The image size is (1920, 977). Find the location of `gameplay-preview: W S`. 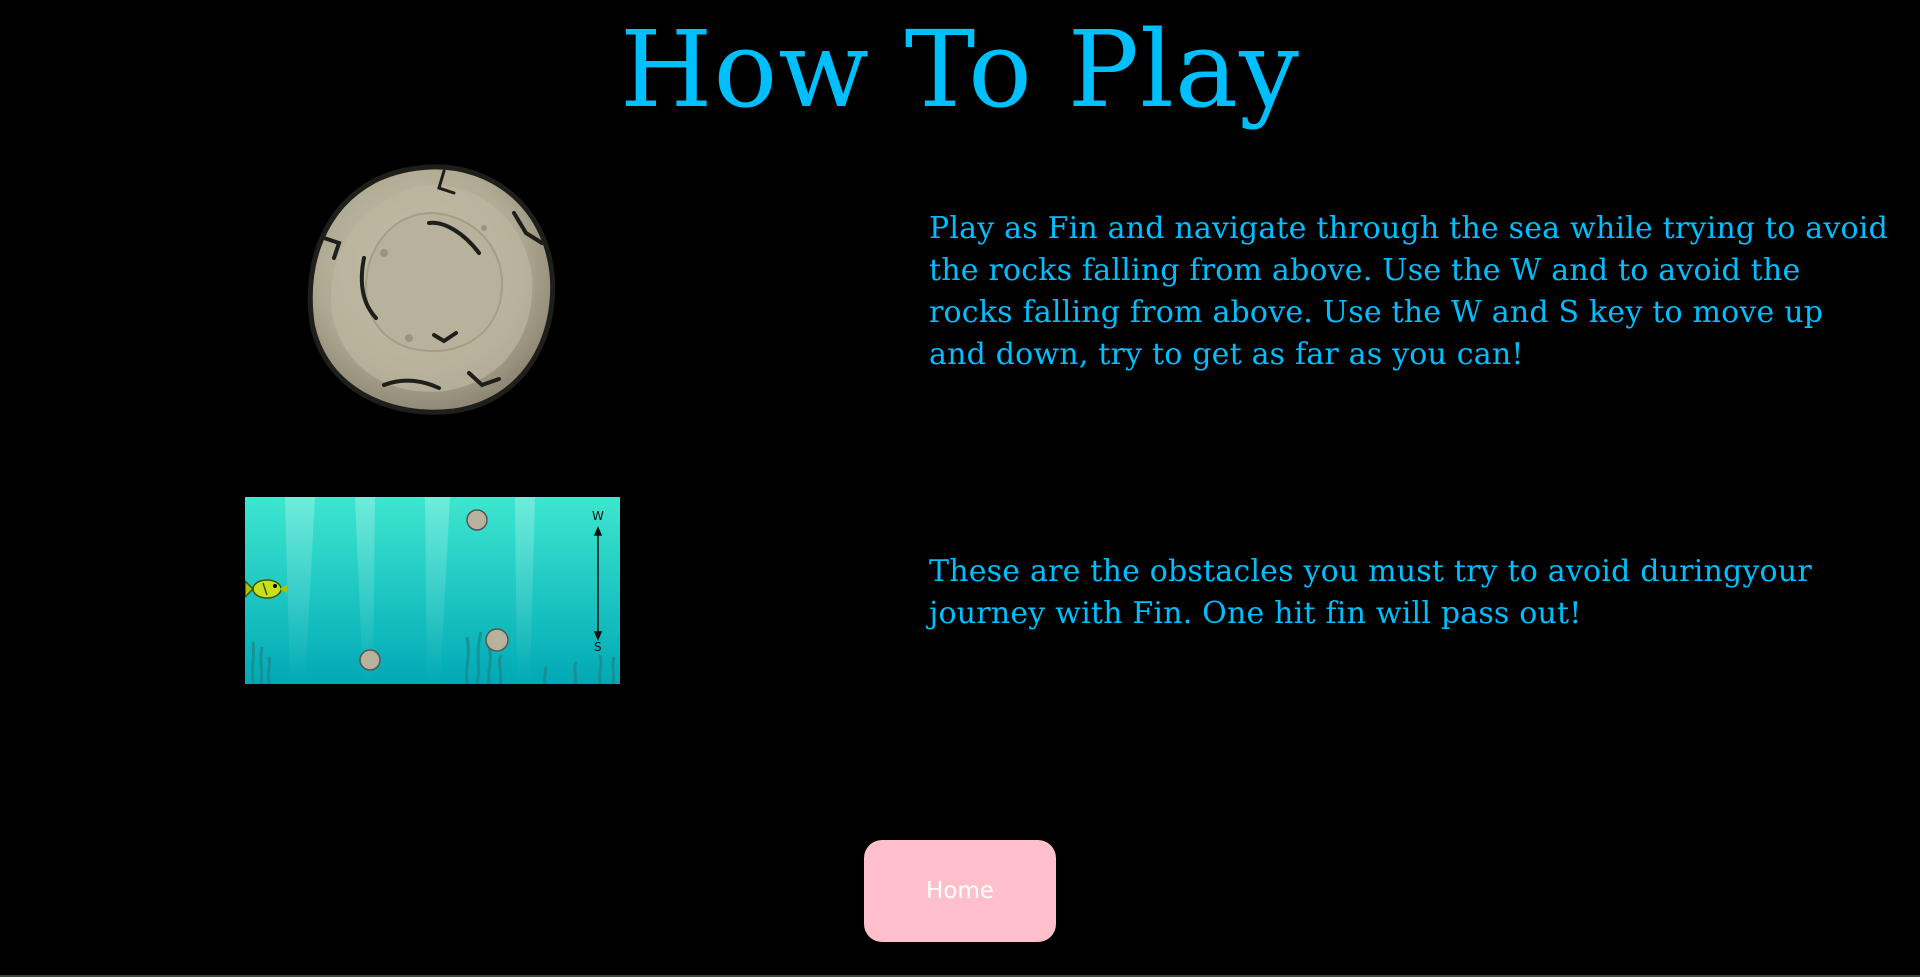

gameplay-preview: W S is located at coordinates (432, 590).